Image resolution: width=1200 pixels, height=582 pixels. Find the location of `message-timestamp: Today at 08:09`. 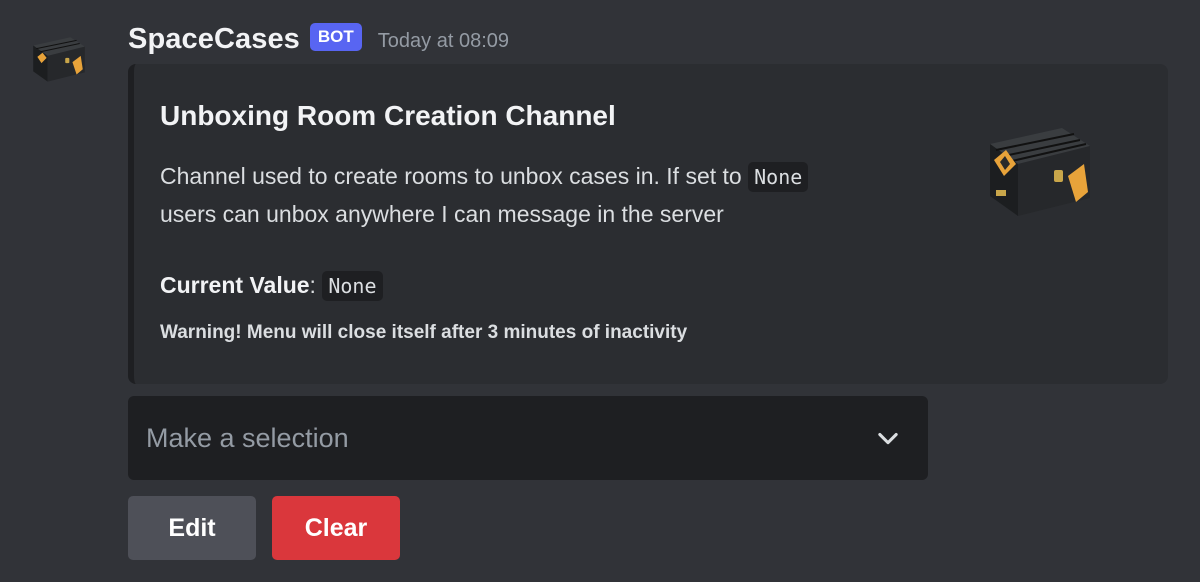

message-timestamp: Today at 08:09 is located at coordinates (443, 41).